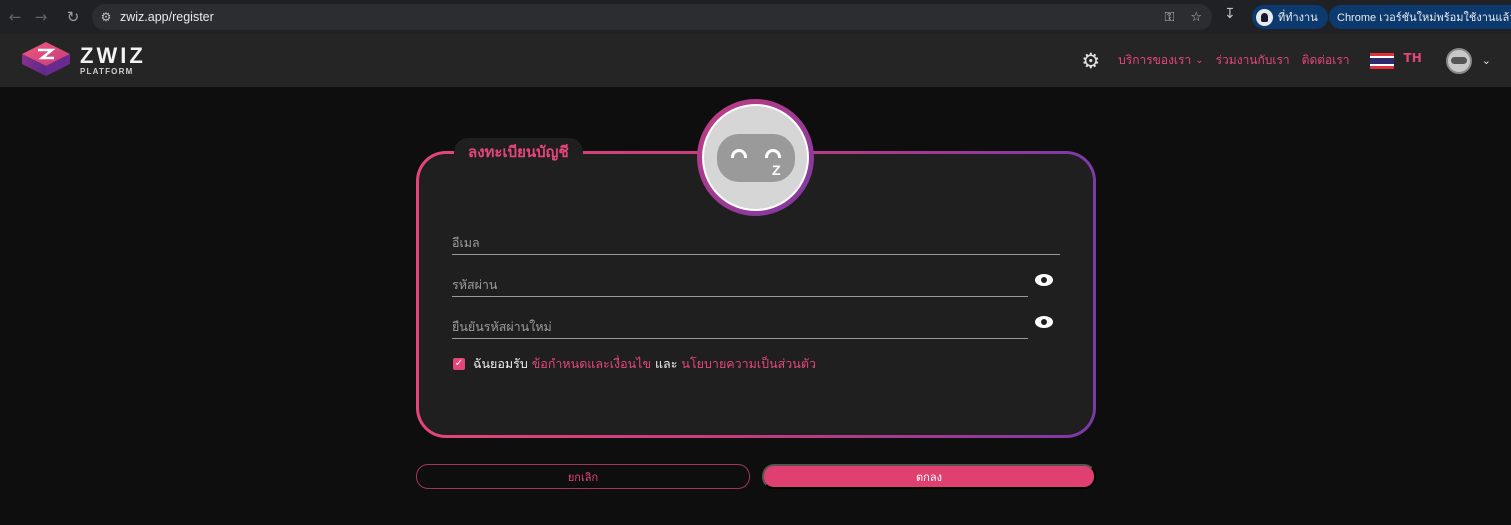  What do you see at coordinates (1381, 60) in the screenshot?
I see `thai-flag-icon` at bounding box center [1381, 60].